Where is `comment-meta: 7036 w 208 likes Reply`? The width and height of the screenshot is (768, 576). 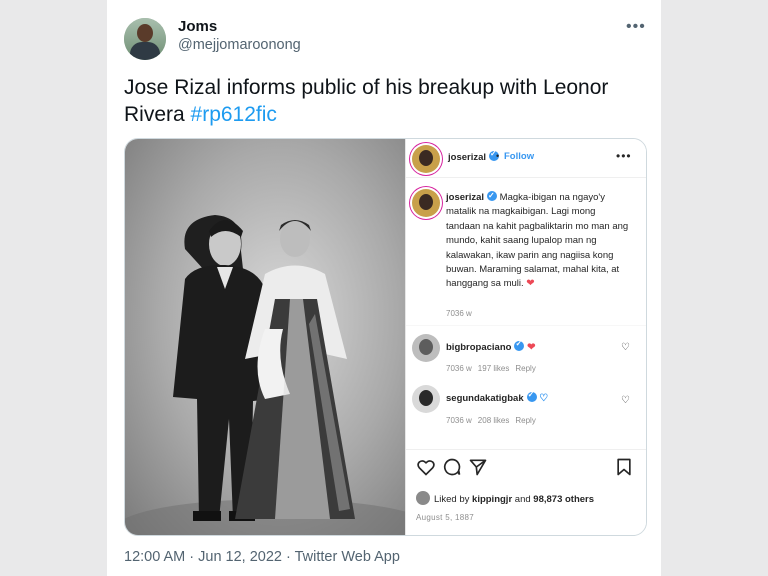
comment-meta: 7036 w 208 likes Reply is located at coordinates (494, 420).